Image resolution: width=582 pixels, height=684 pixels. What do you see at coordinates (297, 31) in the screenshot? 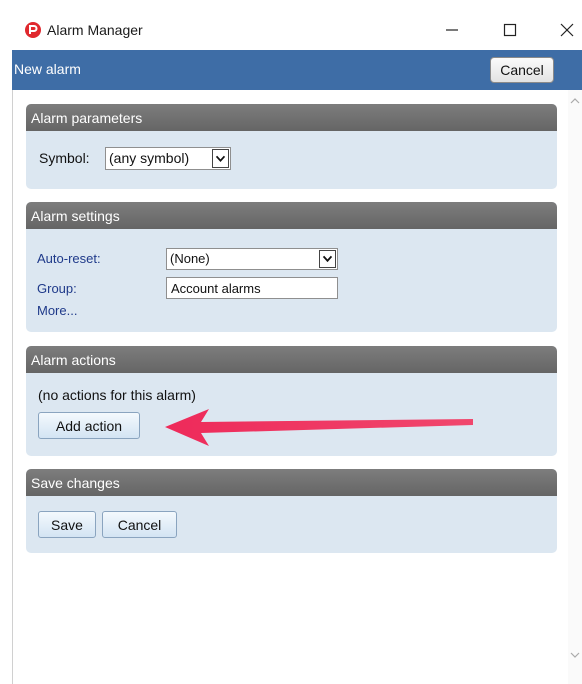
I see `window-titlebar: Alarm Manager` at bounding box center [297, 31].